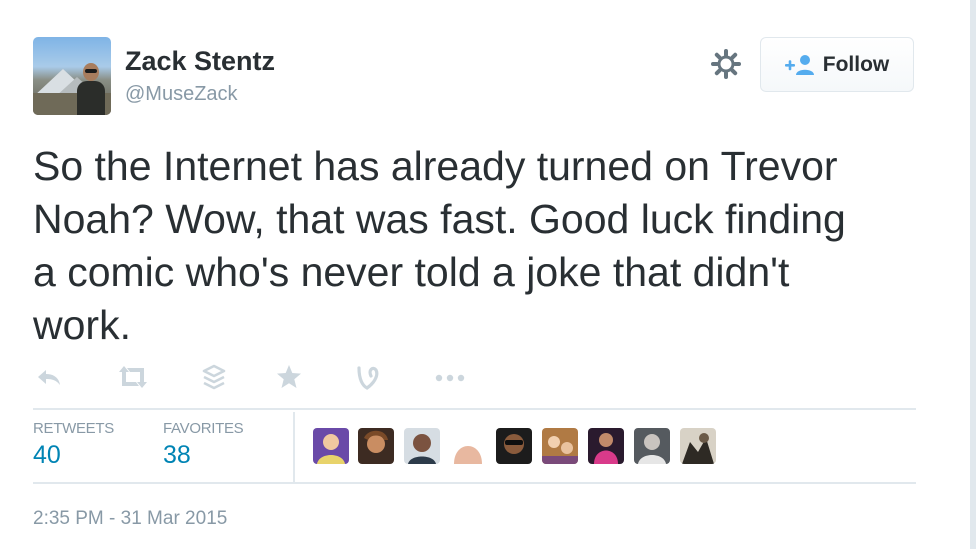 The width and height of the screenshot is (976, 549). What do you see at coordinates (289, 377) in the screenshot?
I see `favorite-icon` at bounding box center [289, 377].